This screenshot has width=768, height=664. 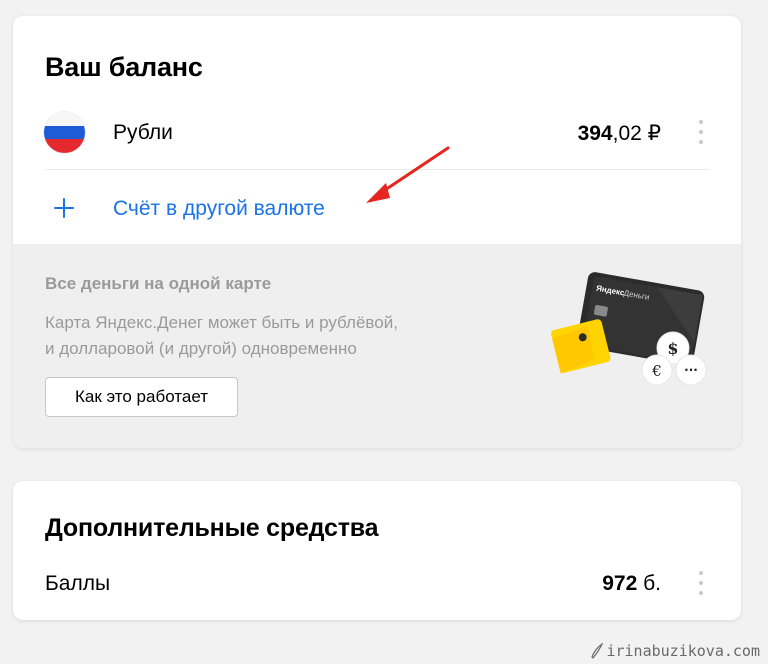 What do you see at coordinates (408, 174) in the screenshot?
I see `red-arrow-annotation-icon` at bounding box center [408, 174].